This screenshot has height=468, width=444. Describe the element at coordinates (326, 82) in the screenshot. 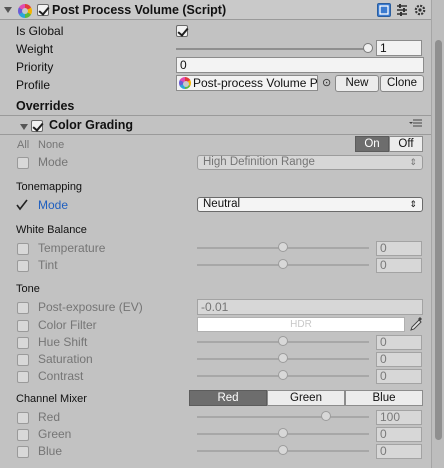

I see `object-picker-icon: ⊙` at that location.